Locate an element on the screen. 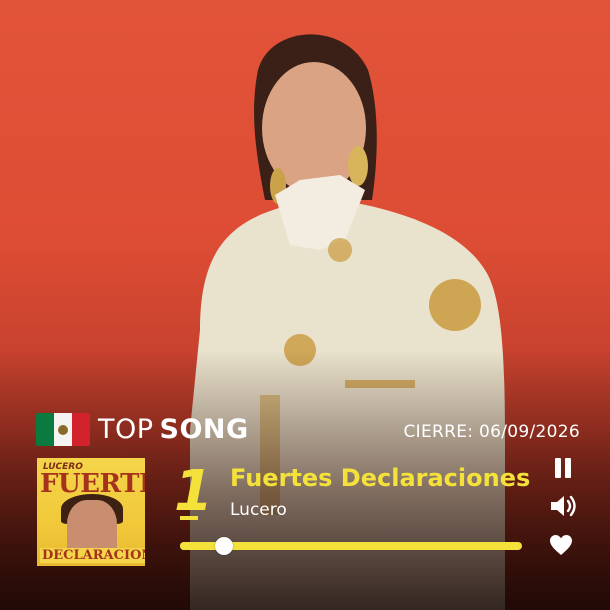 The image size is (610, 610). song-title: Fuertes Declaraciones is located at coordinates (380, 478).